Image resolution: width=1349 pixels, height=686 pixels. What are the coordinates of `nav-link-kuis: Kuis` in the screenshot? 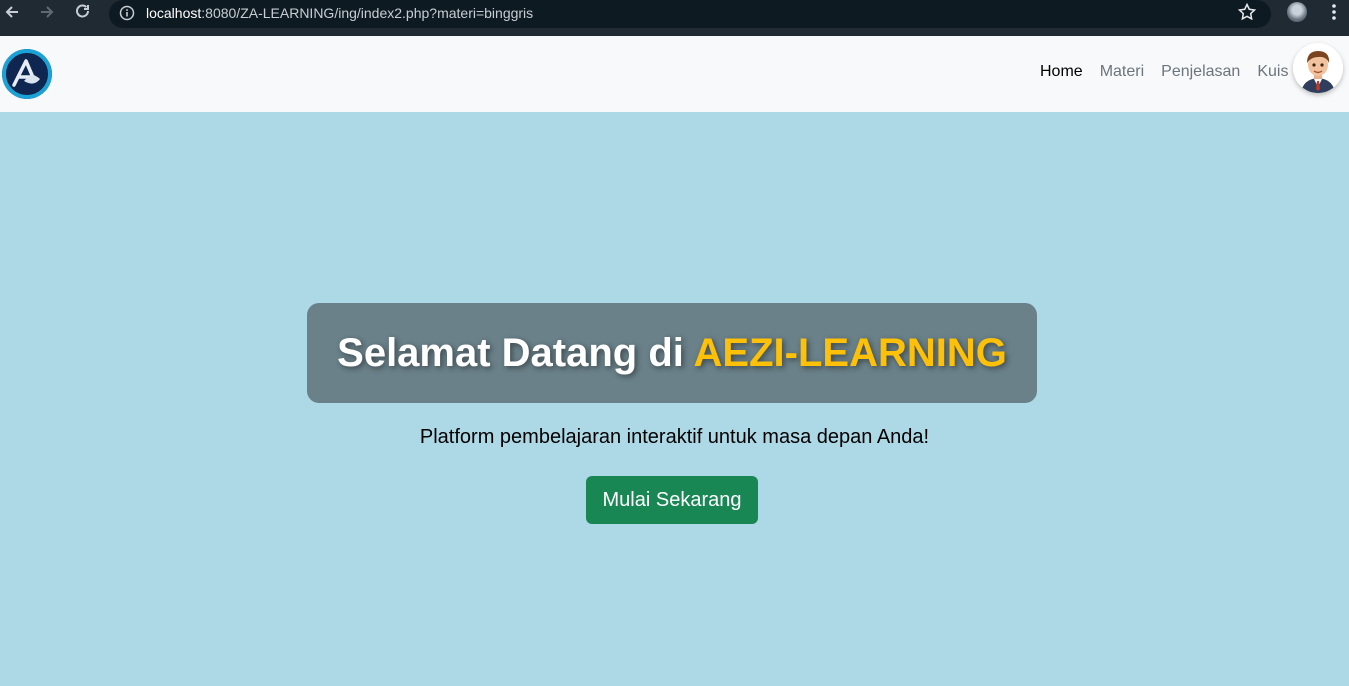 It's located at (1272, 72).